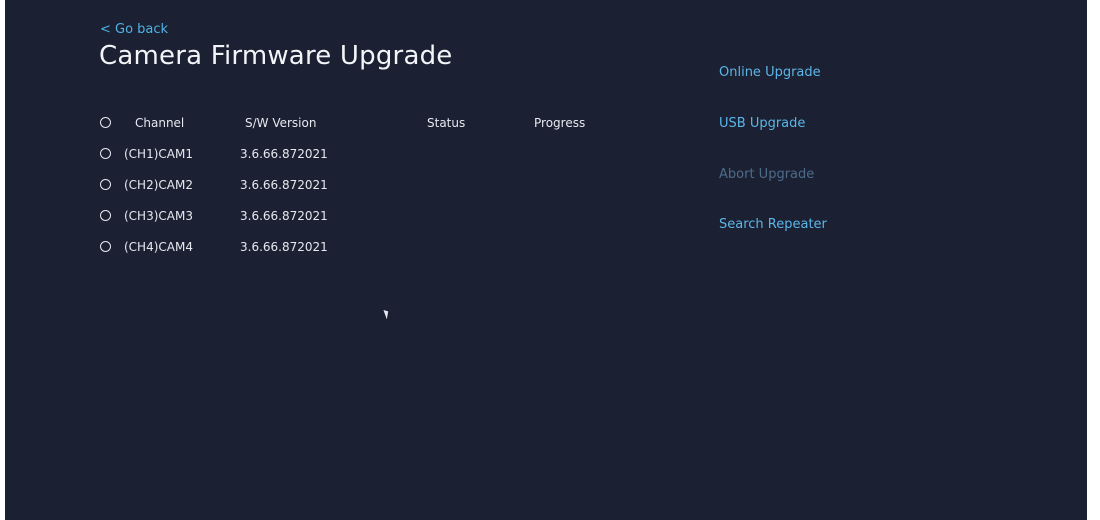 The width and height of the screenshot is (1100, 520). I want to click on channel-cell: (CH1)CAM1, so click(158, 154).